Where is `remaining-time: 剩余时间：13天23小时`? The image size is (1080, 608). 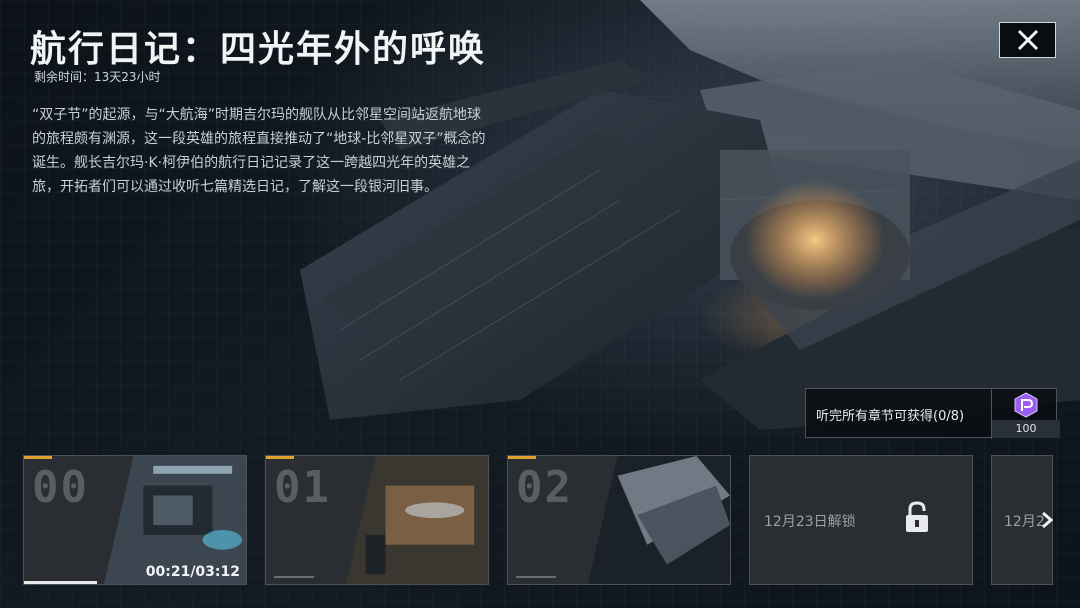 remaining-time: 剩余时间：13天23小时 is located at coordinates (97, 77).